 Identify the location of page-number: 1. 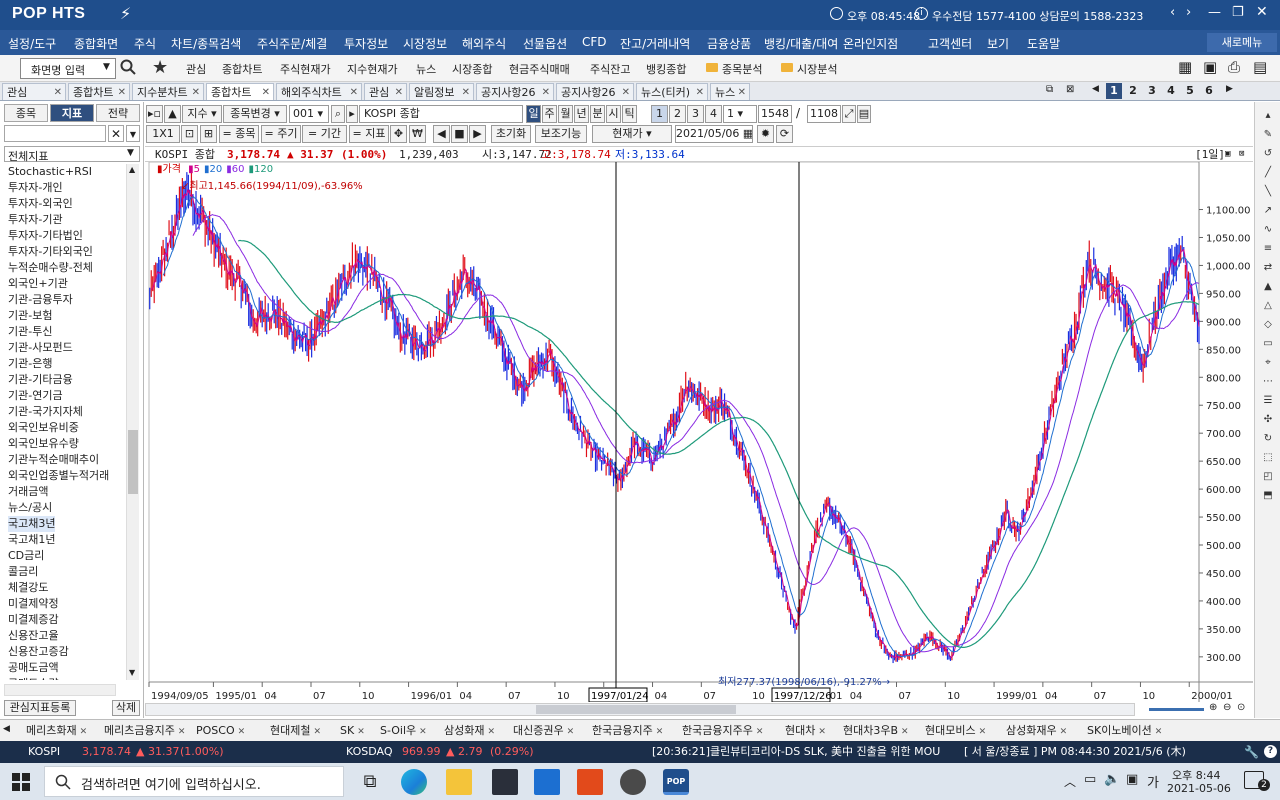
(1114, 91).